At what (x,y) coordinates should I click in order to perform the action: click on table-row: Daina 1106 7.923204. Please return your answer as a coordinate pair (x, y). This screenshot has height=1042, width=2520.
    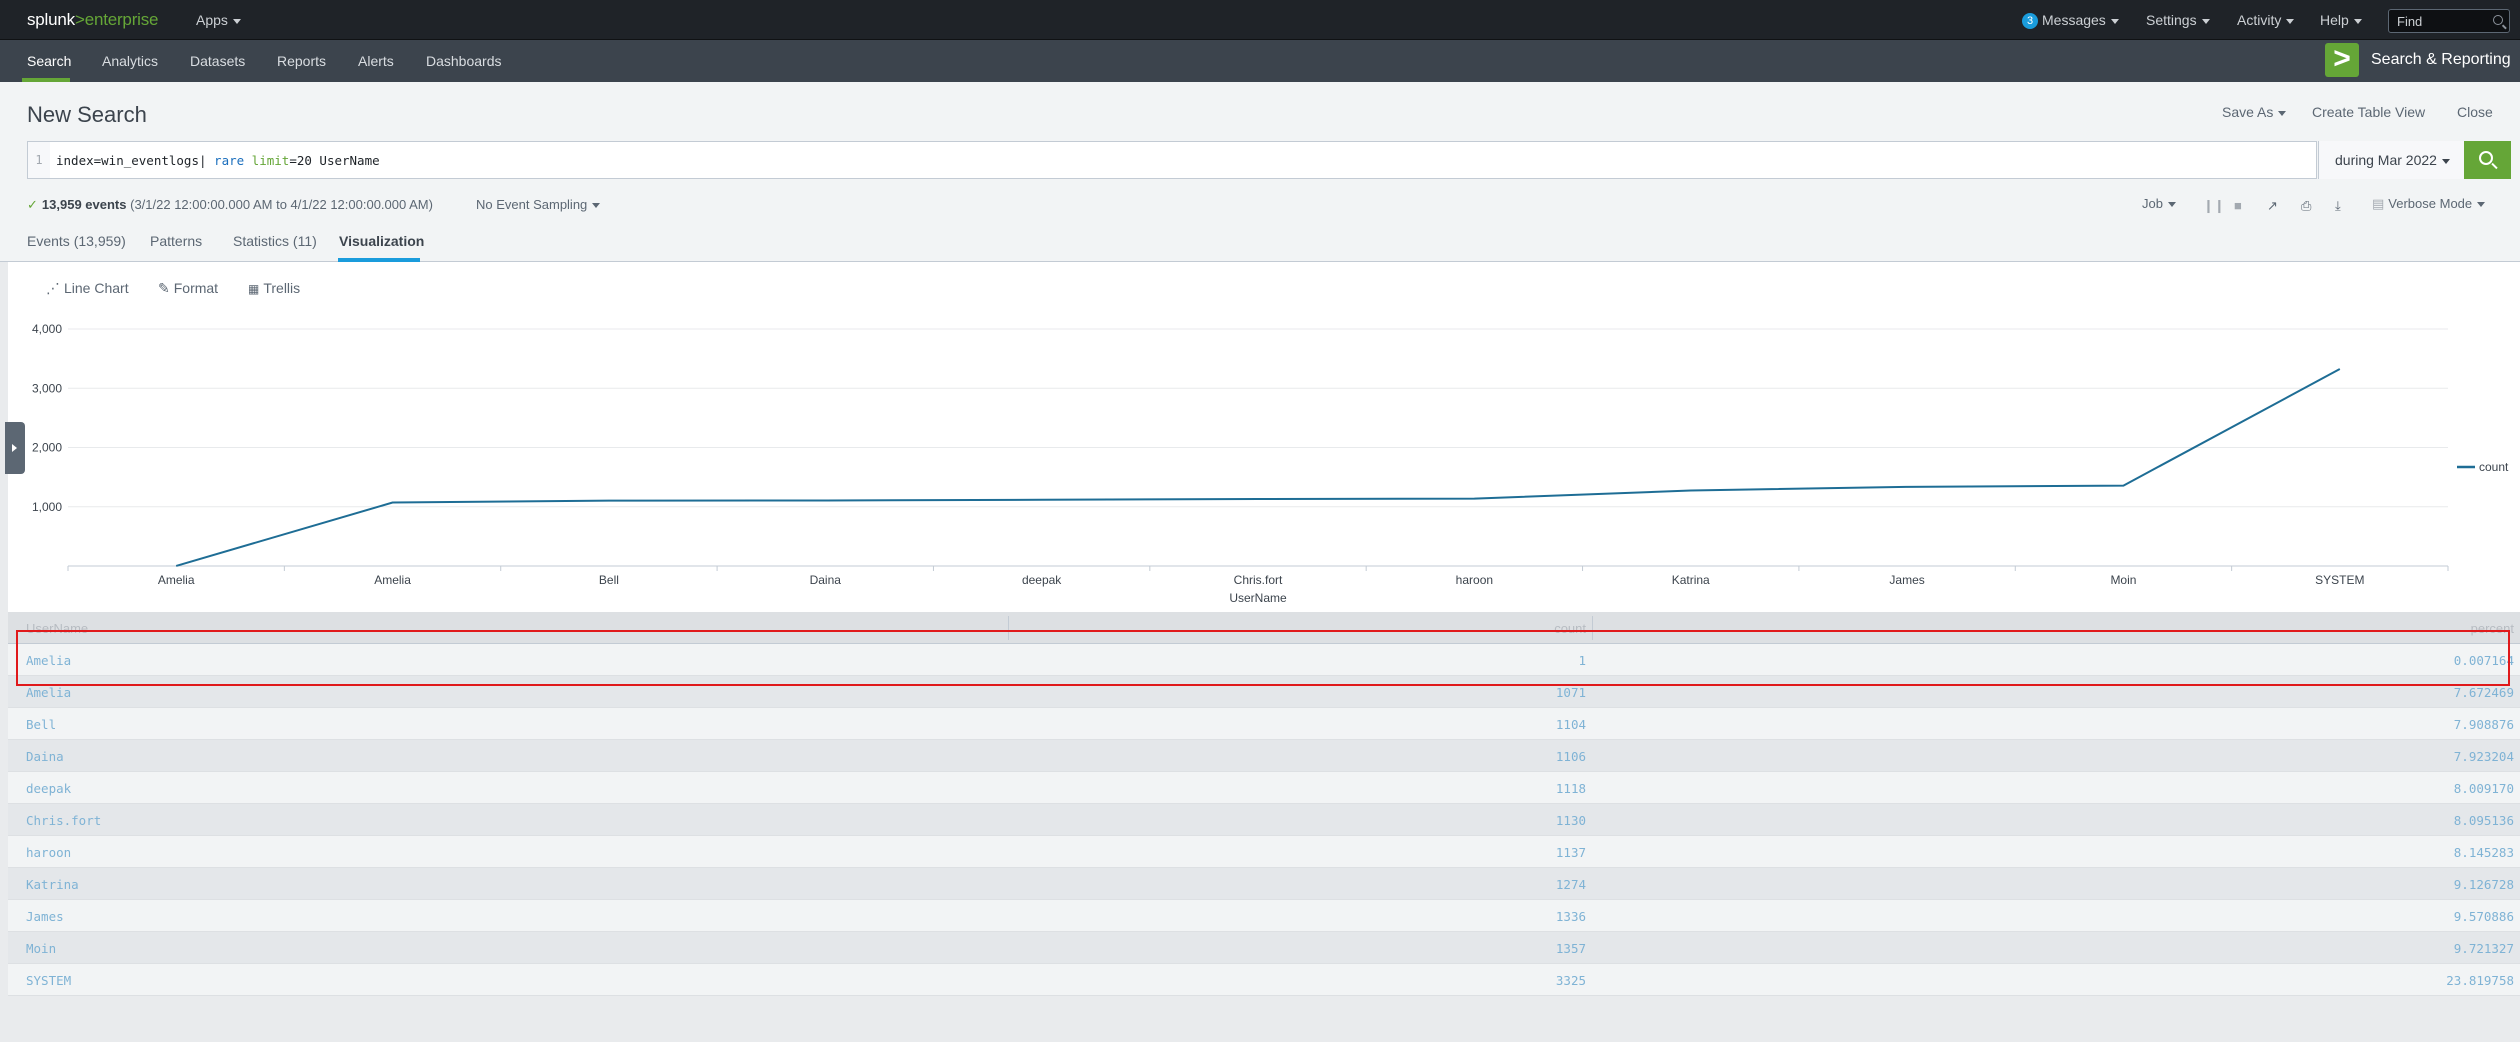
    Looking at the image, I should click on (1264, 756).